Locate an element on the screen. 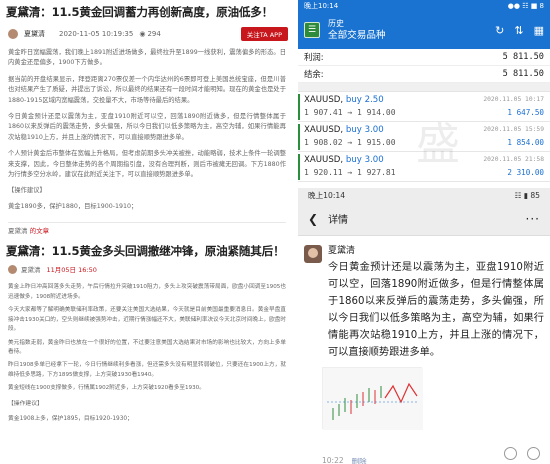 The width and height of the screenshot is (550, 464). trade-time: 2020.11.05 21:58 is located at coordinates (513, 159).